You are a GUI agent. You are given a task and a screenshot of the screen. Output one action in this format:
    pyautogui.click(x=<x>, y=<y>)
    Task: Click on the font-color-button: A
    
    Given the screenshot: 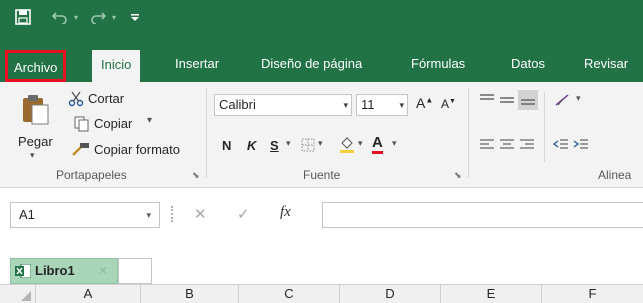 What is the action you would take?
    pyautogui.click(x=377, y=144)
    